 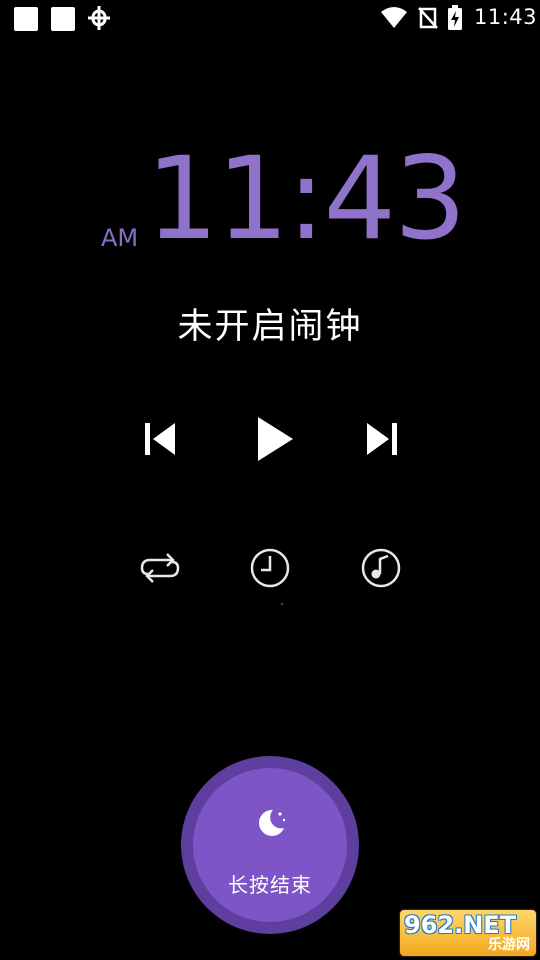 What do you see at coordinates (270, 327) in the screenshot?
I see `alarm-status-text: 未开启闹钟` at bounding box center [270, 327].